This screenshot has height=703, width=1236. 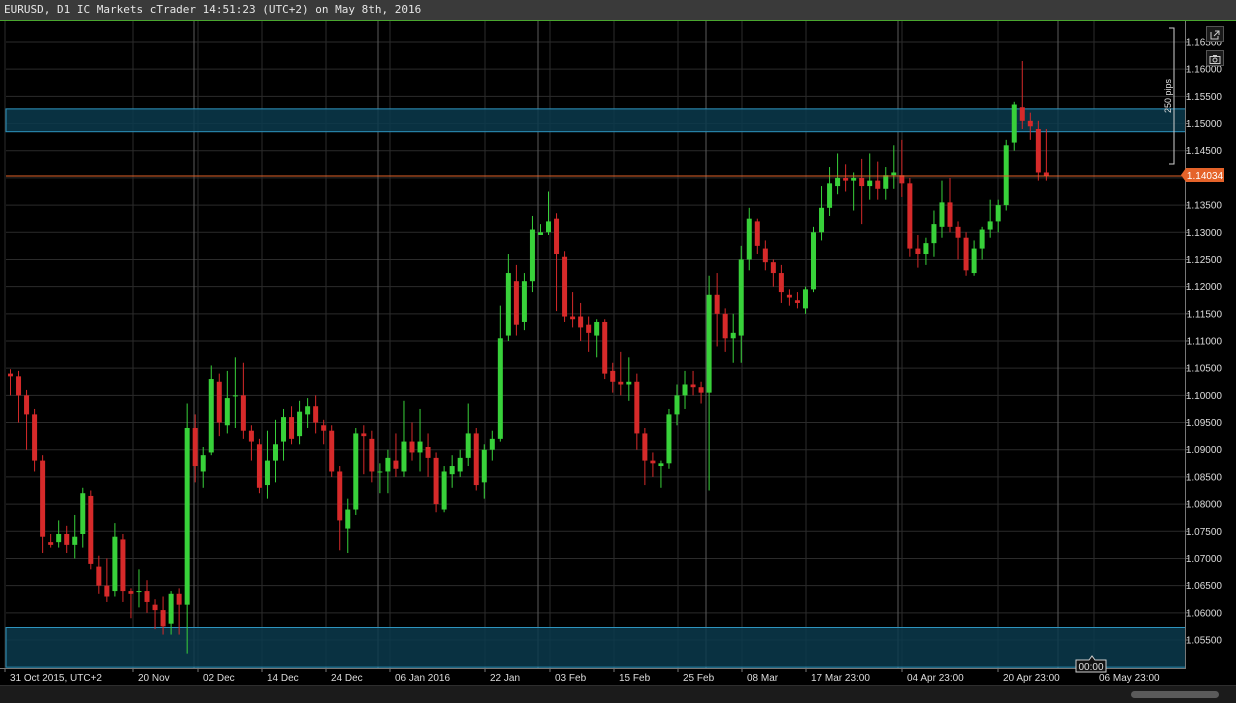 I want to click on detach-icon, so click(x=1215, y=34).